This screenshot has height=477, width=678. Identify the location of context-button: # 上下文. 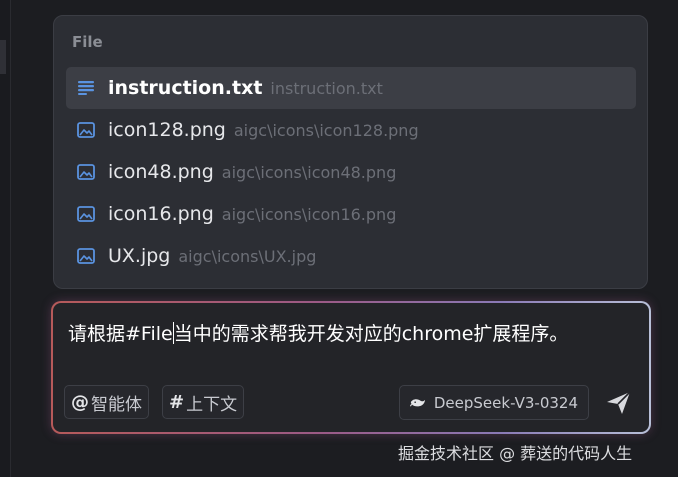
(203, 402).